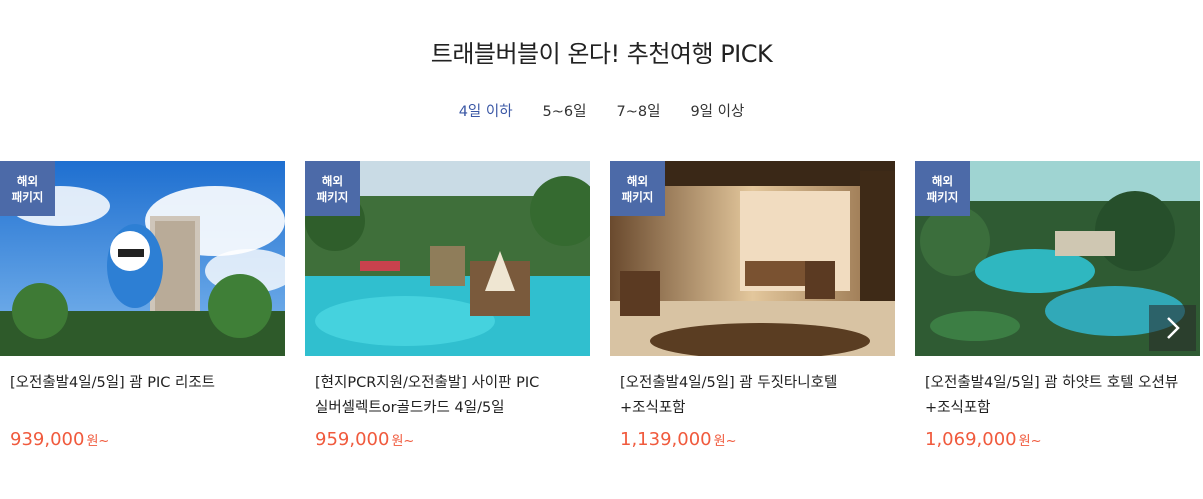 The image size is (1203, 499). What do you see at coordinates (601, 54) in the screenshot?
I see `section-title: 트래블버블이 온다! 추천여행 PICK` at bounding box center [601, 54].